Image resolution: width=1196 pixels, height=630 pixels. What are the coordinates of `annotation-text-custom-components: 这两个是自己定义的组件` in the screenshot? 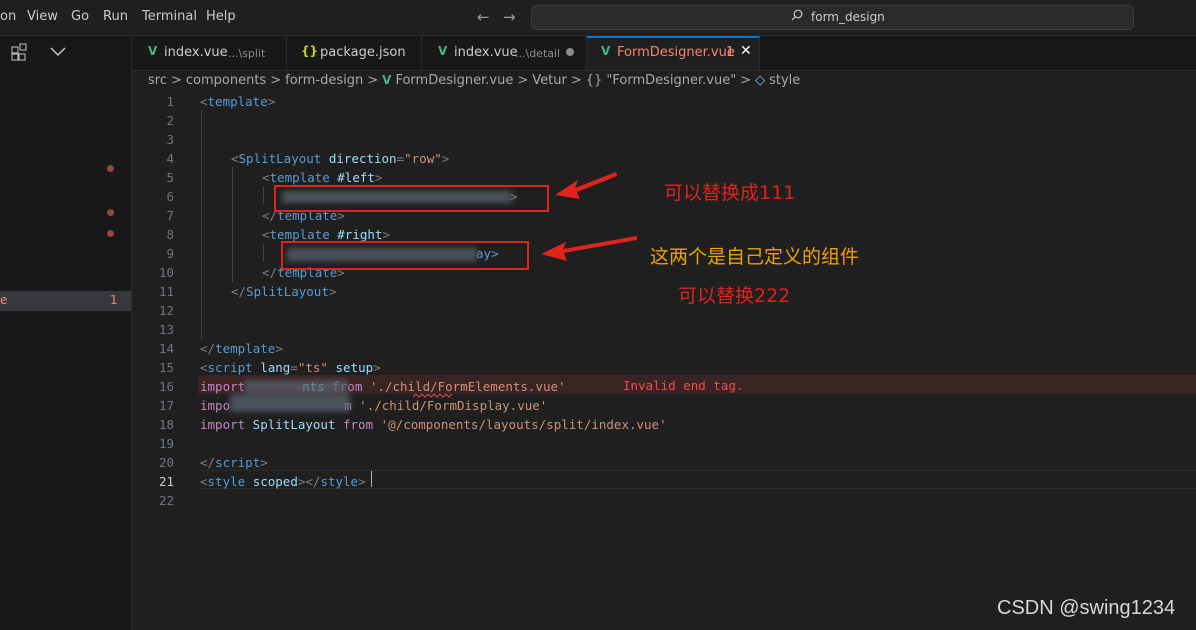 It's located at (755, 257).